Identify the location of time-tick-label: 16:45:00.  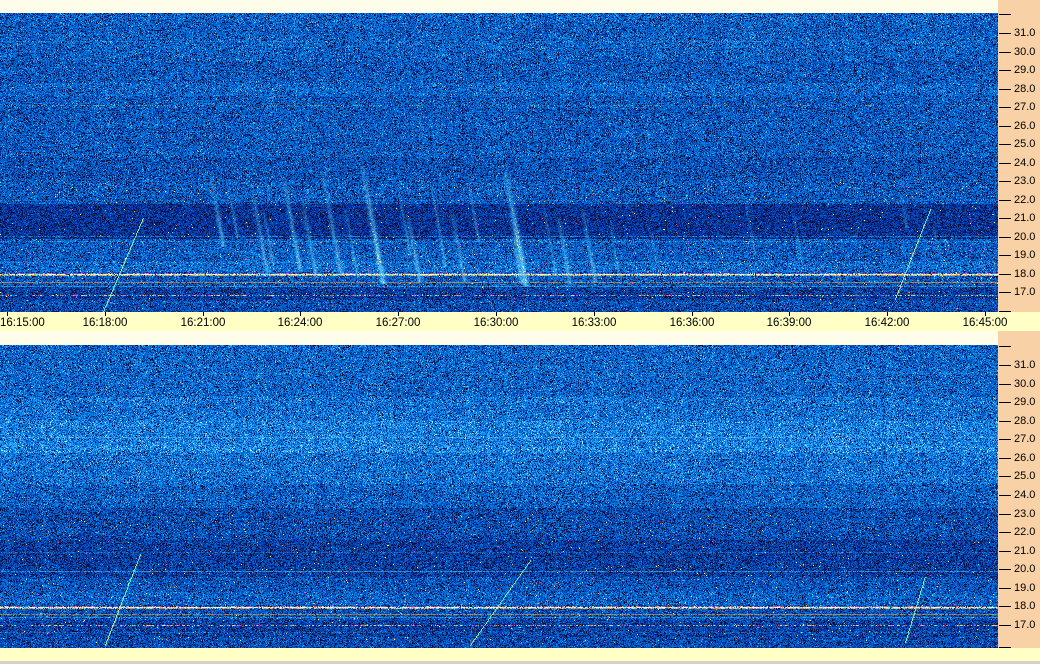
(985, 323).